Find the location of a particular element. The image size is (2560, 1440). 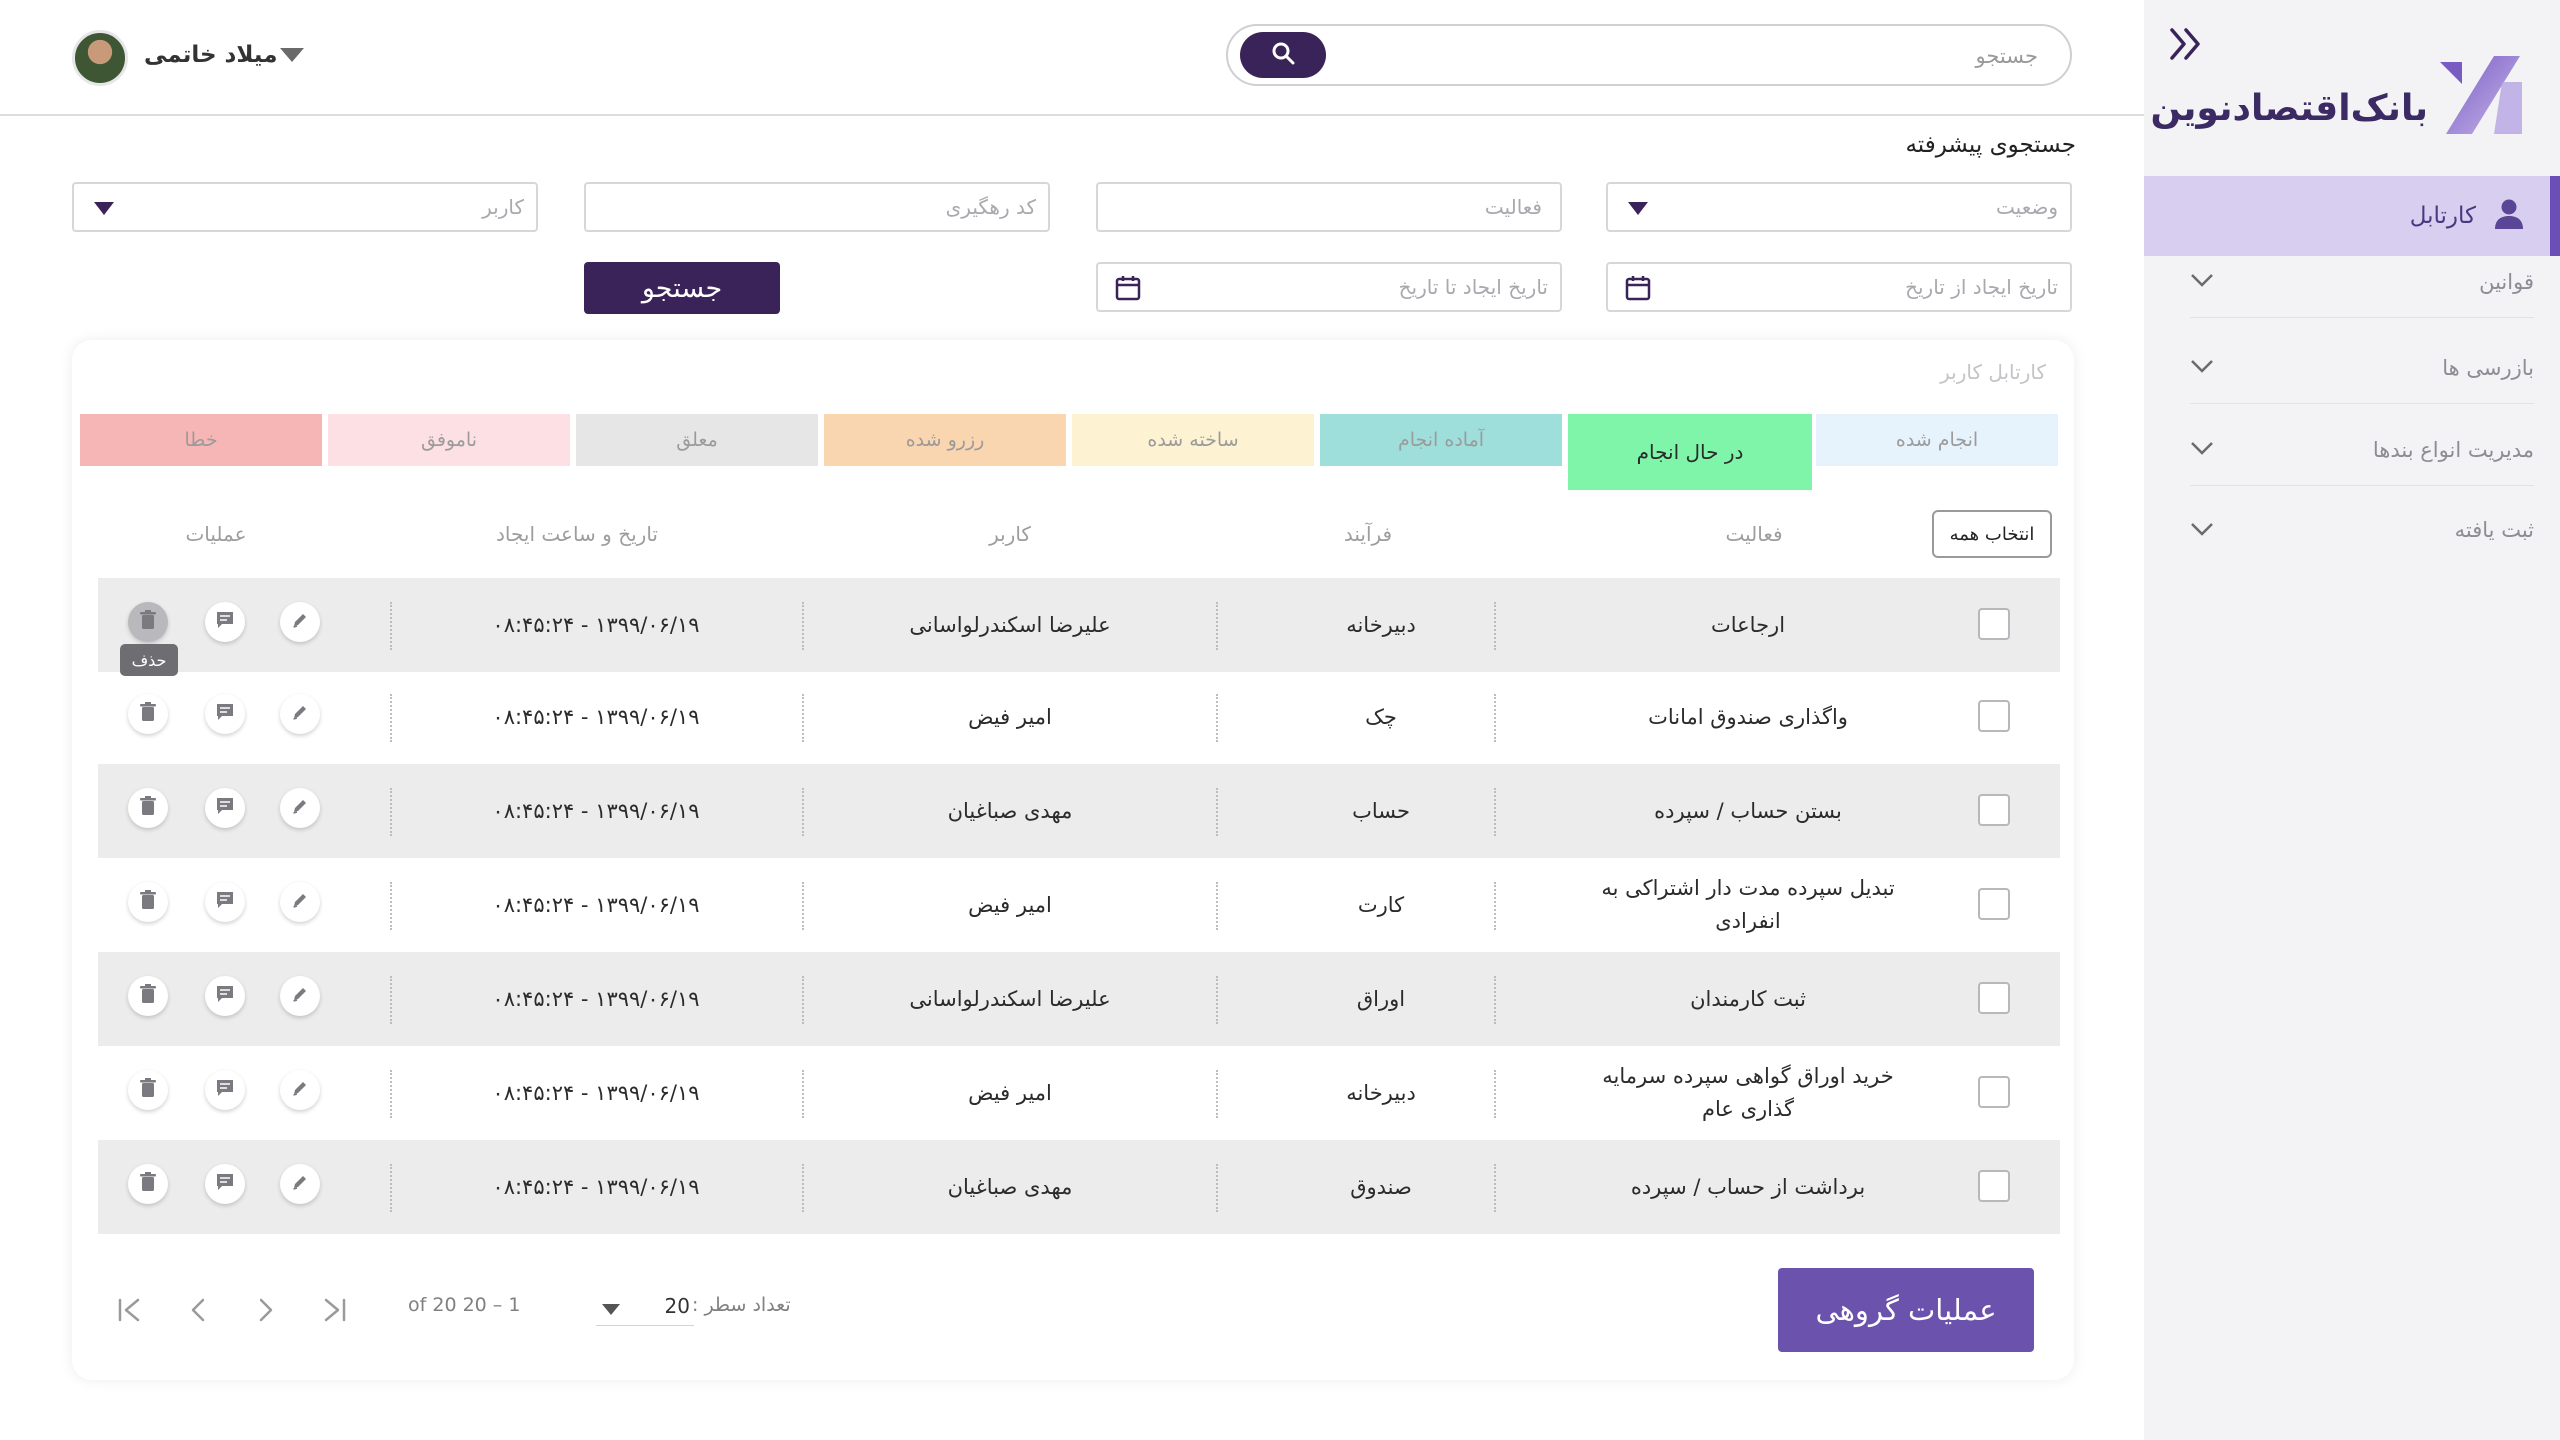

user-menu-caret-icon is located at coordinates (292, 55).